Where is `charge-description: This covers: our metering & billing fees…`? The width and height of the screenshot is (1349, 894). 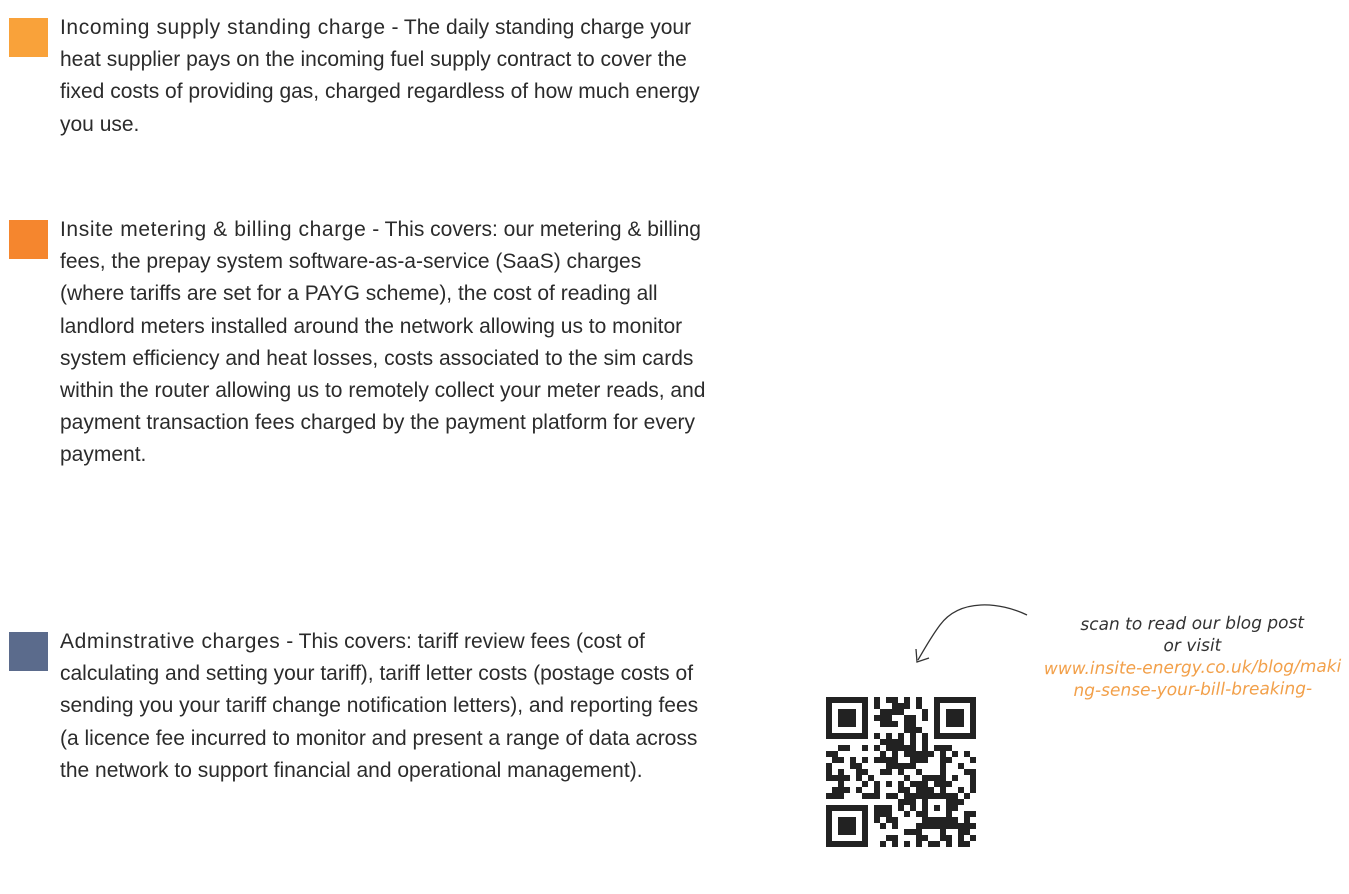
charge-description: This covers: our metering & billing fees… is located at coordinates (383, 342).